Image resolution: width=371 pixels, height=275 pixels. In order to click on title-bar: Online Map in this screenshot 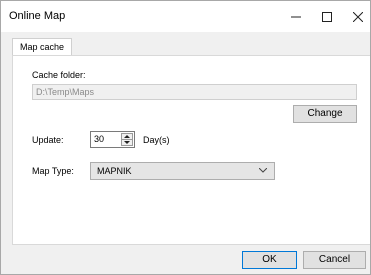, I will do `click(185, 16)`.